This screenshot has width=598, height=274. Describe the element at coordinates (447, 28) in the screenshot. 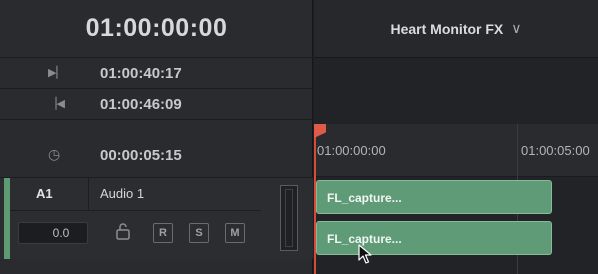

I see `timeline-title: Heart Monitor FX` at that location.